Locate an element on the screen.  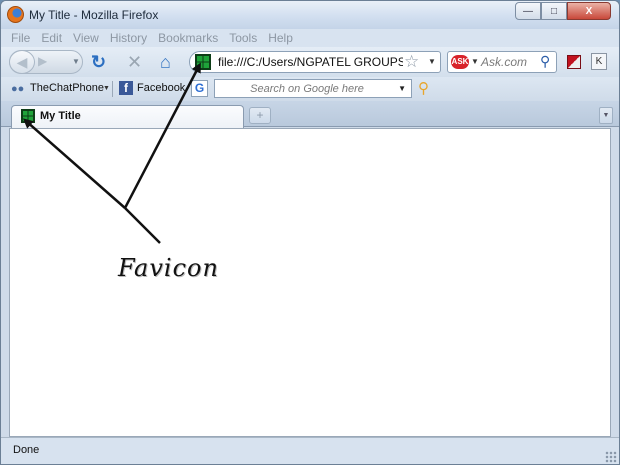
status-bar: Done is located at coordinates (310, 450).